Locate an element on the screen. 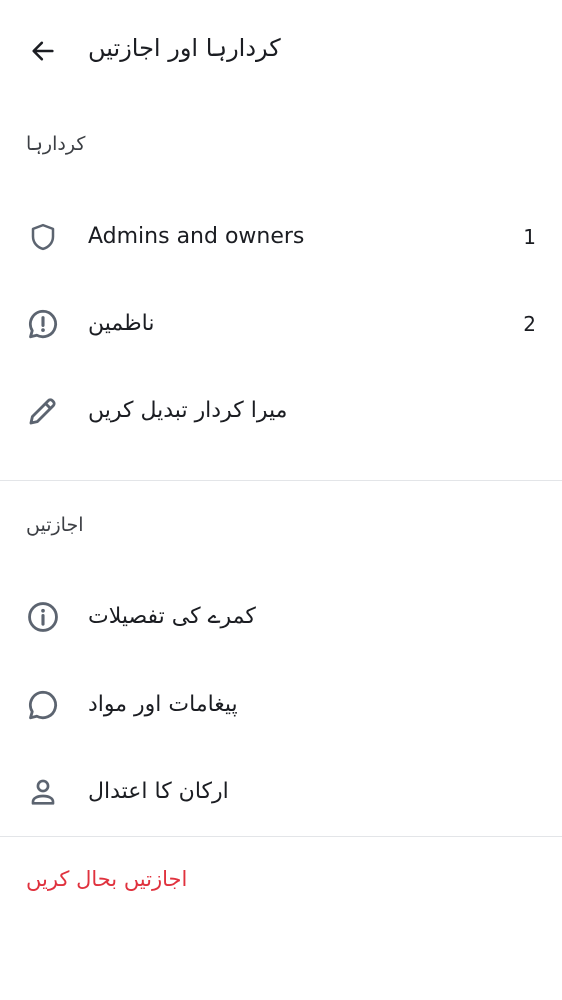 The height and width of the screenshot is (1000, 562). app-header: کردارہا اور اجازتیں is located at coordinates (281, 50).